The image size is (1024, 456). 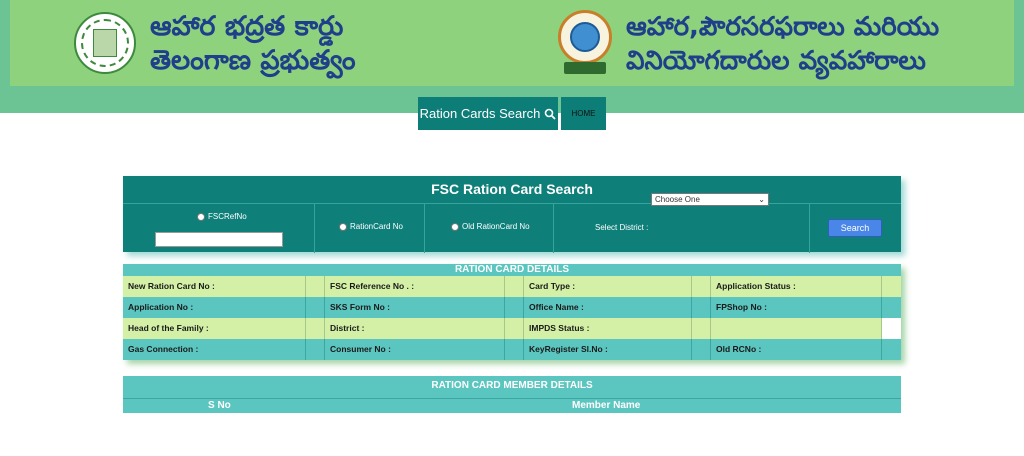 What do you see at coordinates (219, 405) in the screenshot?
I see `column-s-no: S No` at bounding box center [219, 405].